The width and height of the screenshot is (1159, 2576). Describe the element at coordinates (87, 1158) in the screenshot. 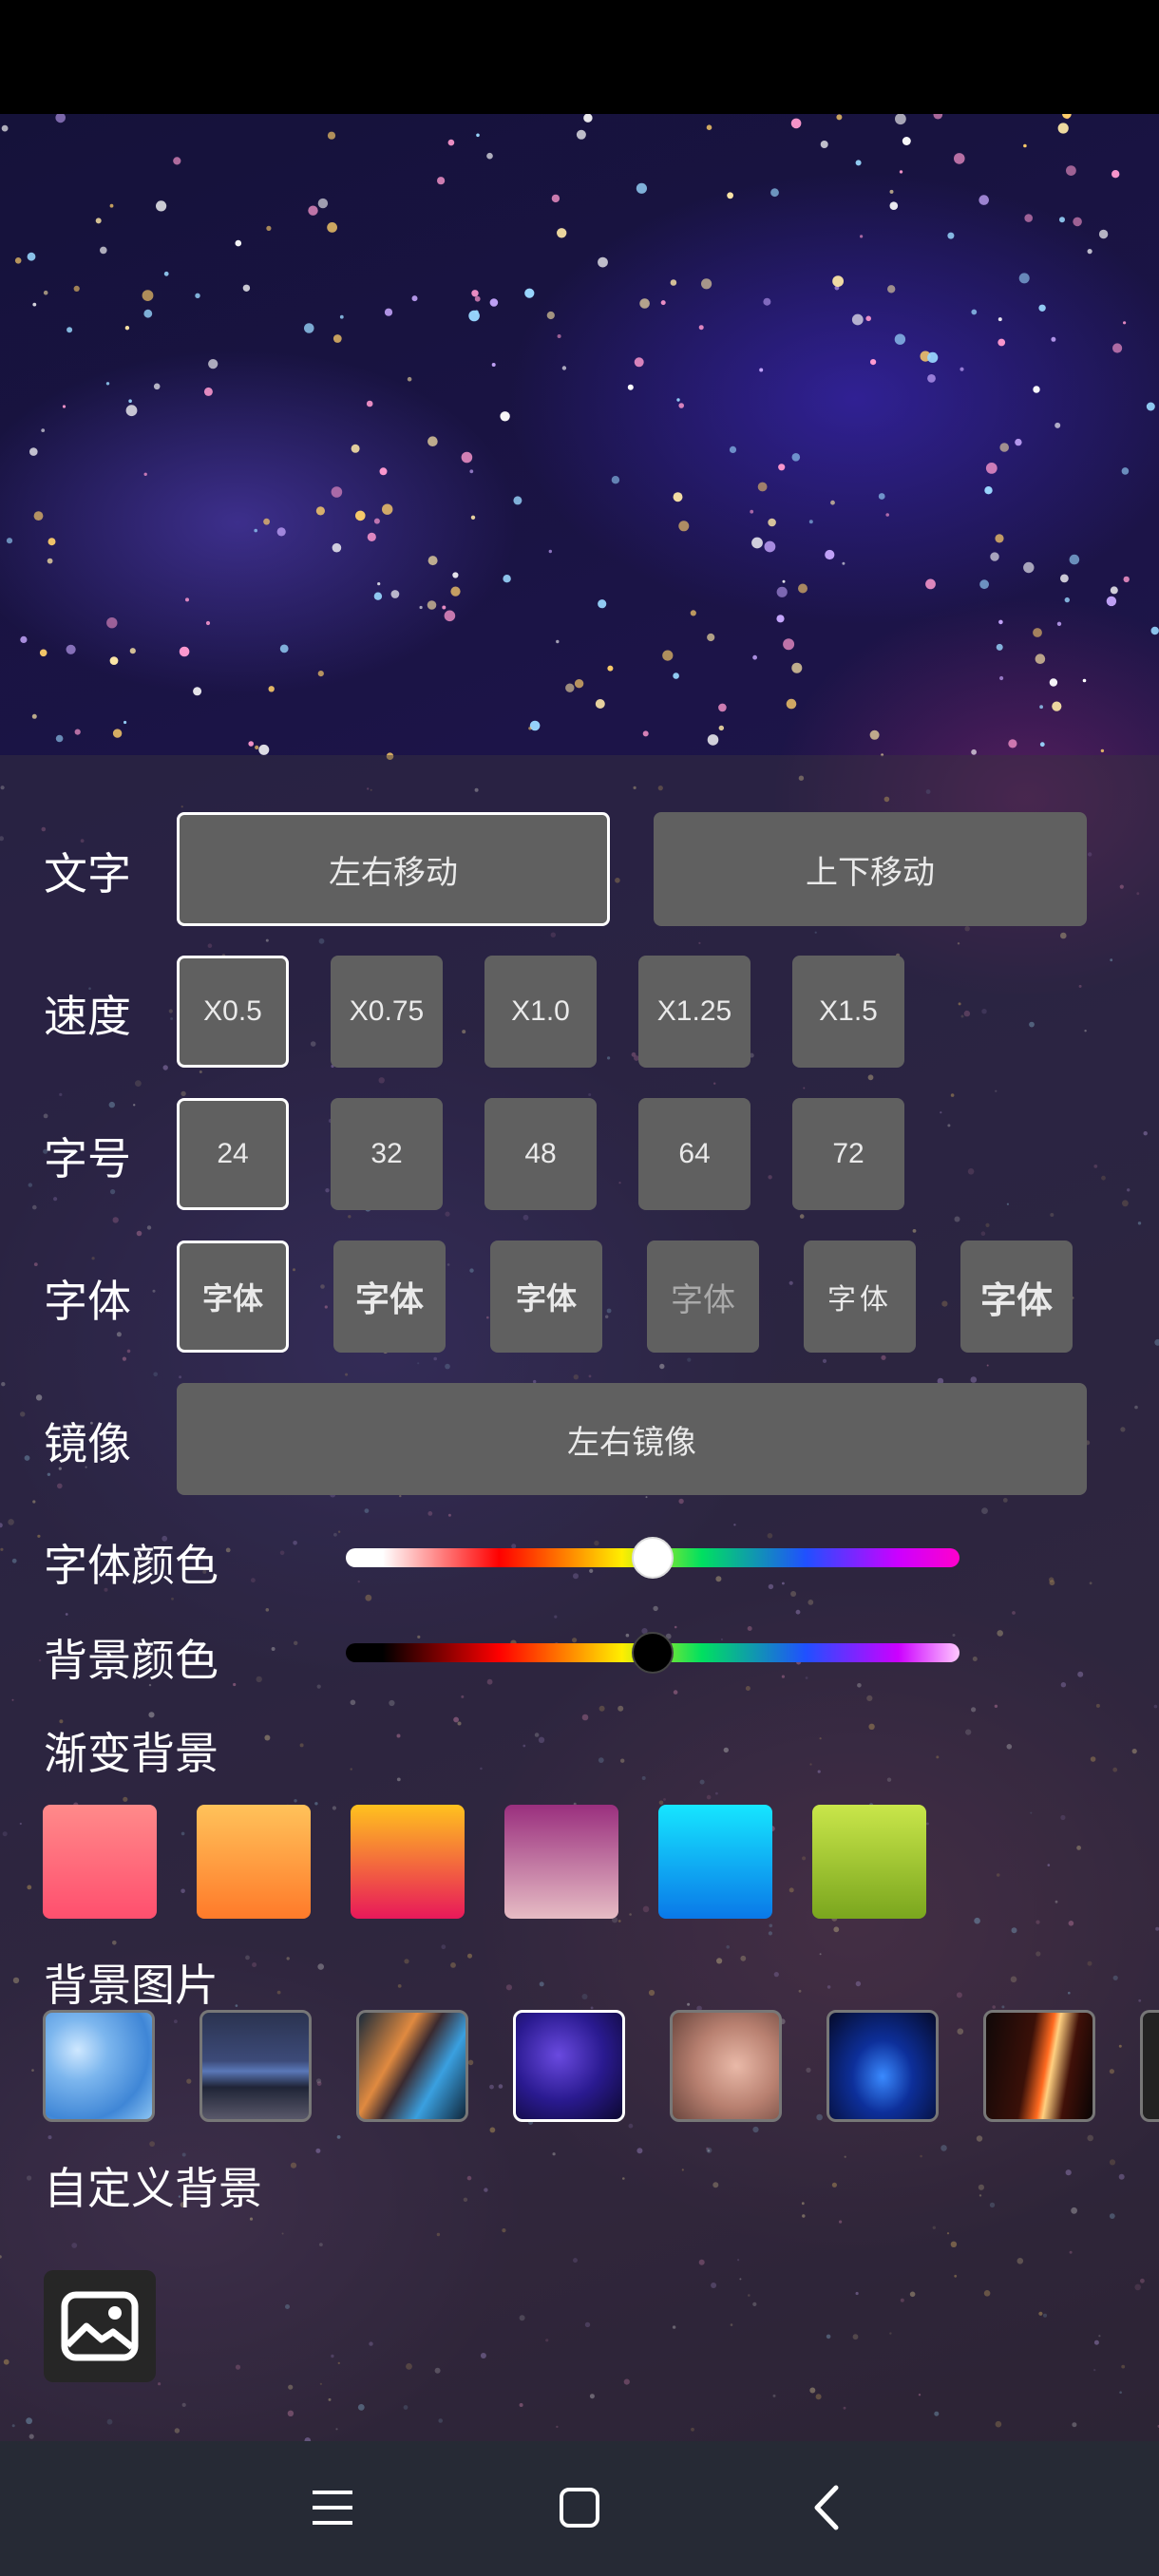

I see `font-size-label: 字号` at that location.